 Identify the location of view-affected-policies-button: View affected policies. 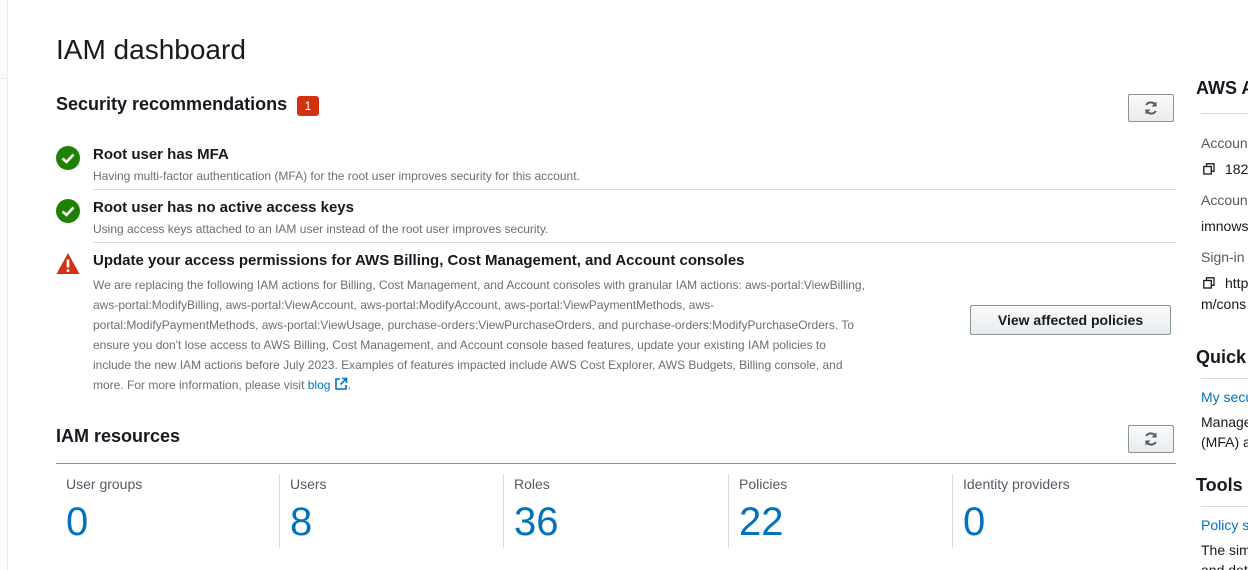
(1070, 320).